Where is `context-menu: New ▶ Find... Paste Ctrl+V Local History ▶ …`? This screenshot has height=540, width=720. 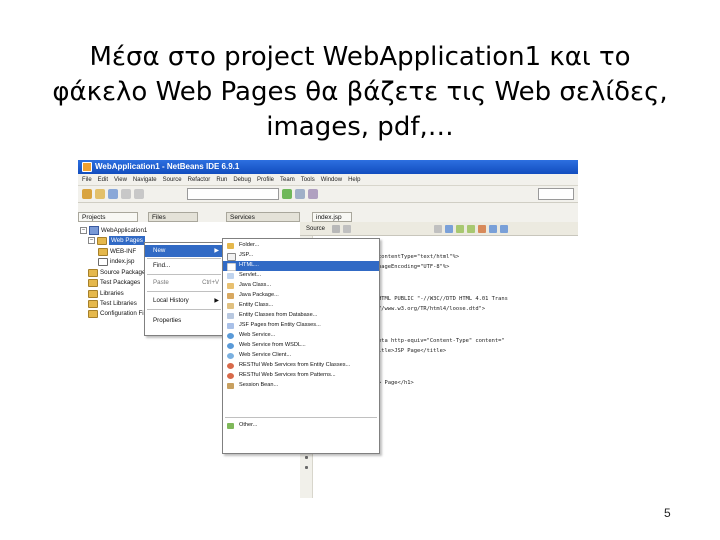 context-menu: New ▶ Find... Paste Ctrl+V Local History ▶ … is located at coordinates (184, 289).